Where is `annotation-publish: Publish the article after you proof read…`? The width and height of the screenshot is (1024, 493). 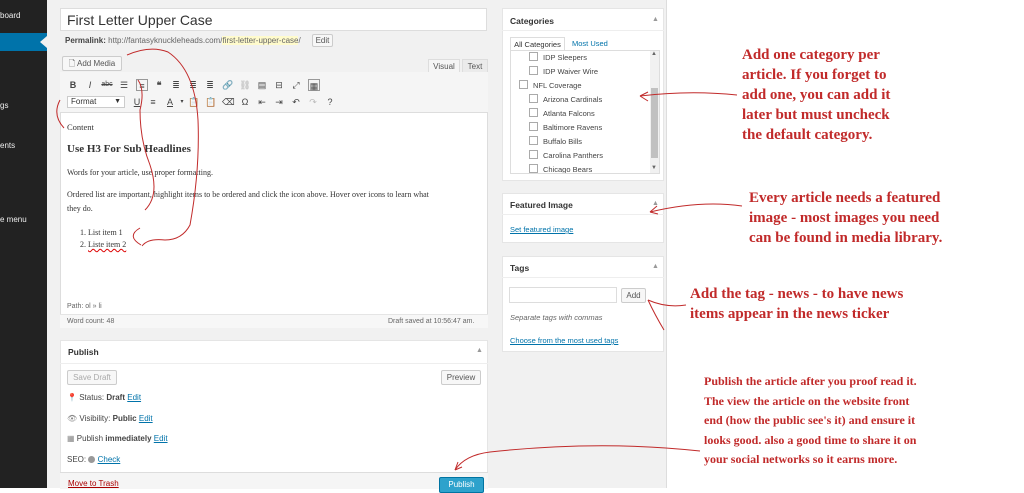
annotation-publish: Publish the article after you proof read… is located at coordinates (810, 420).